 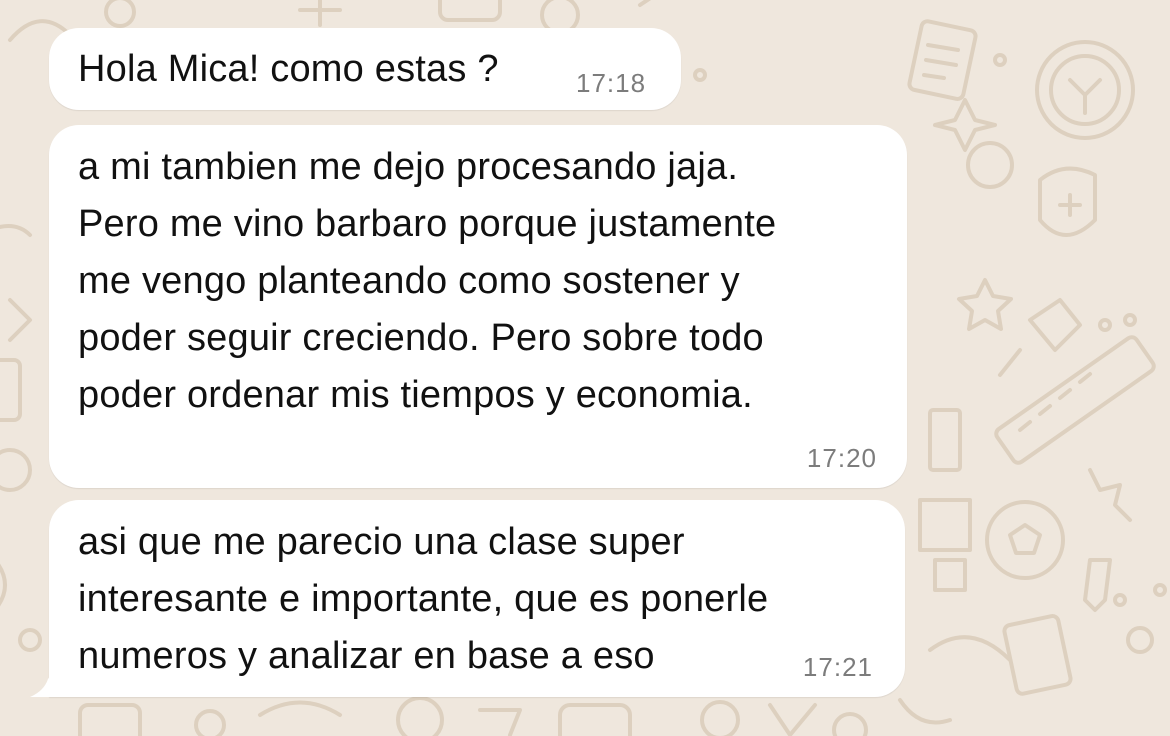 What do you see at coordinates (288, 69) in the screenshot?
I see `message-text: Hola Mica! como estas ?` at bounding box center [288, 69].